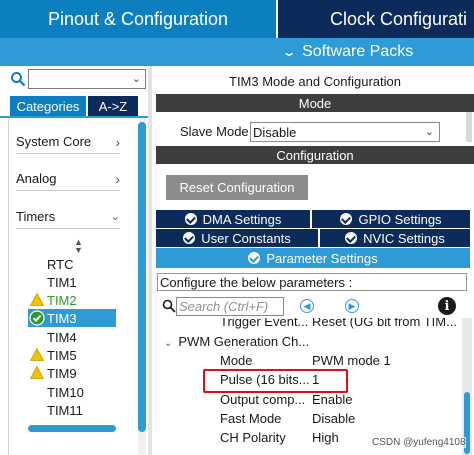  Describe the element at coordinates (308, 420) in the screenshot. I see `parameter-row: Fast Mode Disable` at that location.